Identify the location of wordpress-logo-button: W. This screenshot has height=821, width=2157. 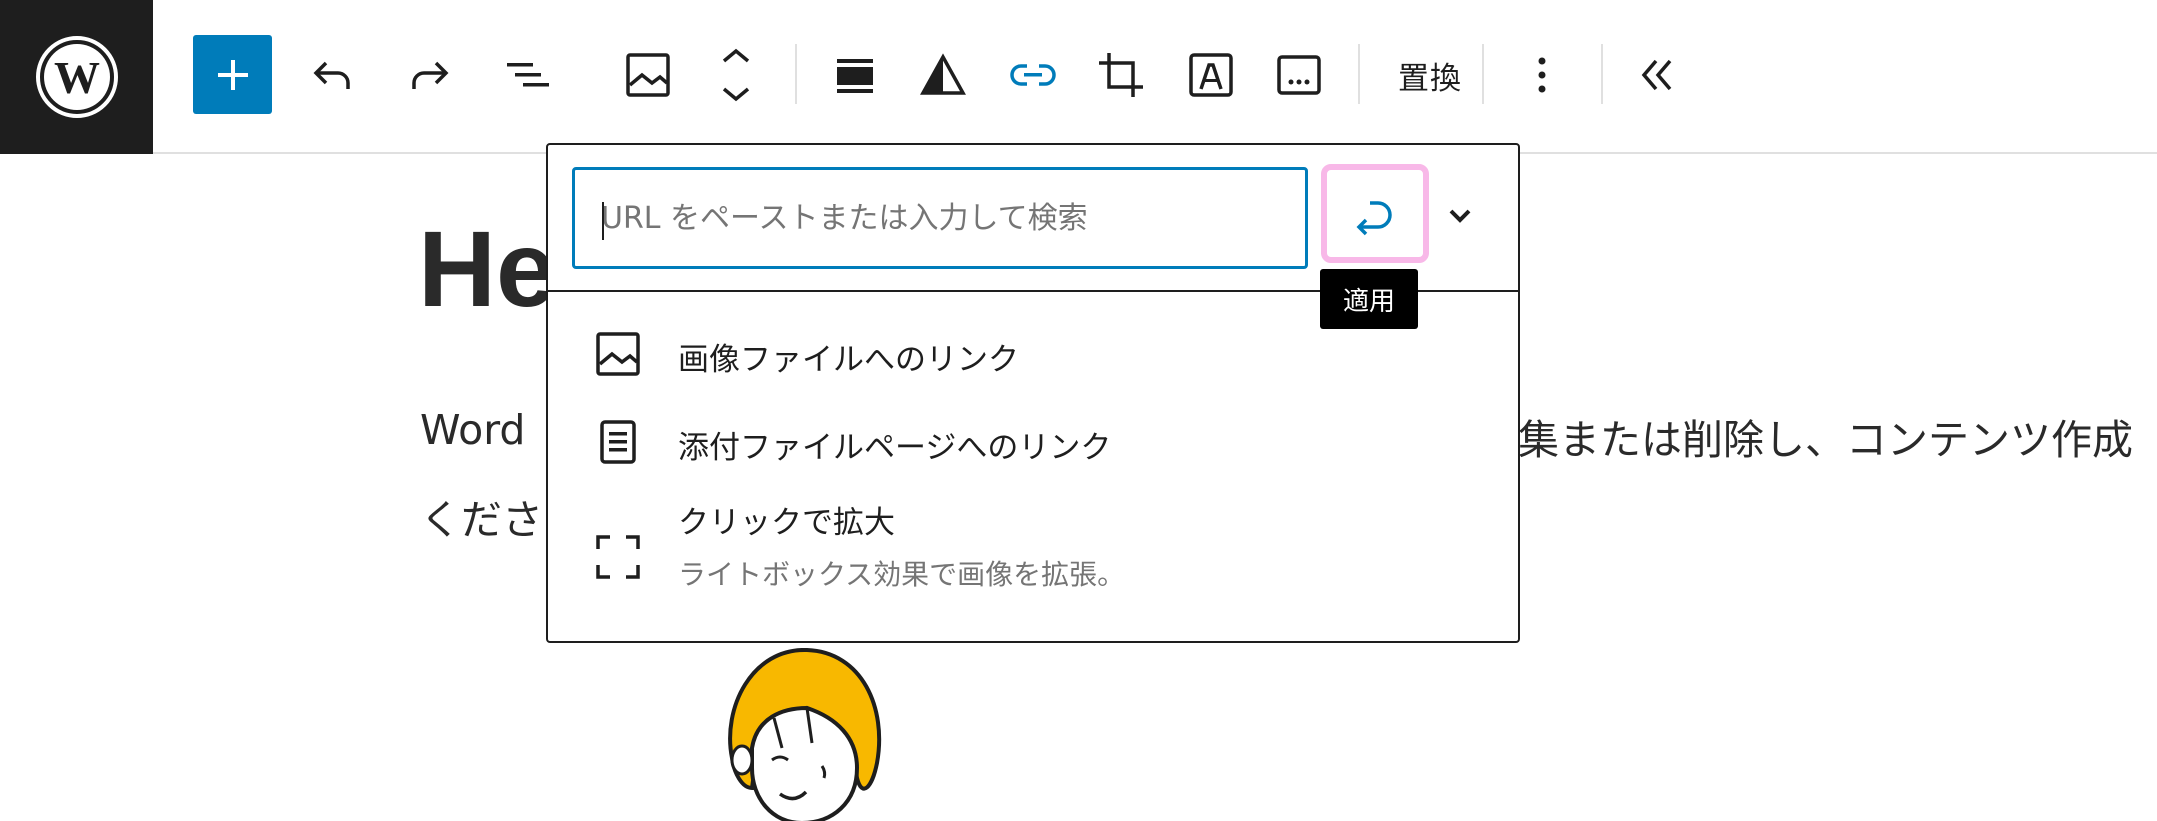
(76, 77).